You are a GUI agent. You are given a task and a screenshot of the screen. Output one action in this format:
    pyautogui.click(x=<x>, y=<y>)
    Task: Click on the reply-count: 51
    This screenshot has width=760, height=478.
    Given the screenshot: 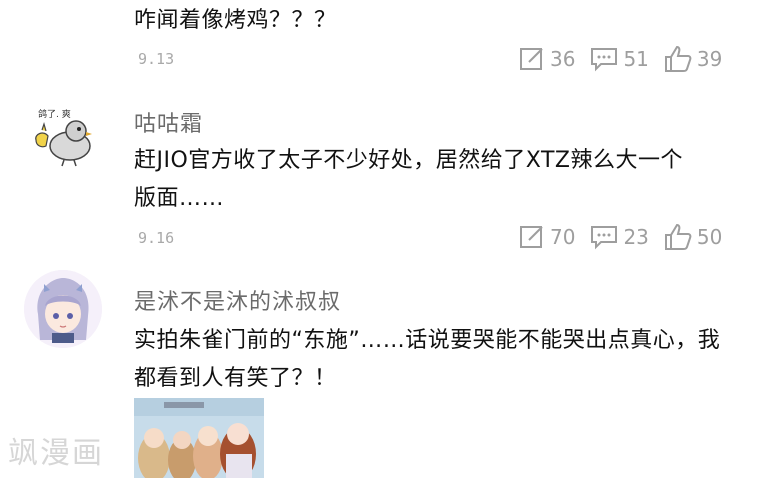 What is the action you would take?
    pyautogui.click(x=636, y=59)
    